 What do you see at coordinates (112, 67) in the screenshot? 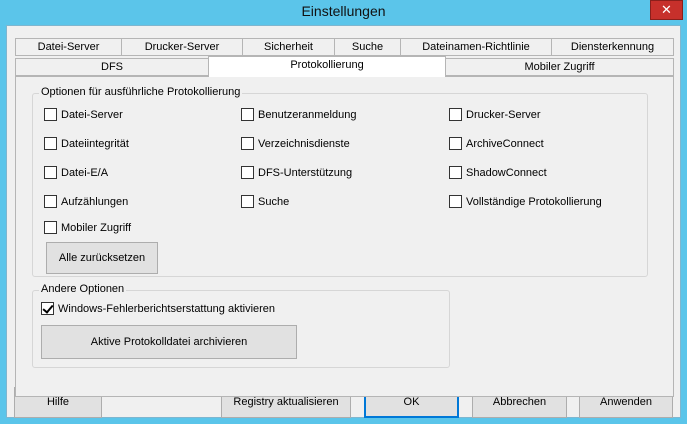
I see `tab-dfs: DFS` at bounding box center [112, 67].